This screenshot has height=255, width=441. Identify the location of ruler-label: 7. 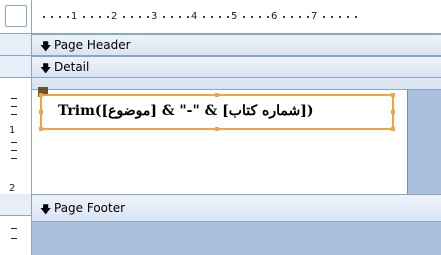
(314, 16).